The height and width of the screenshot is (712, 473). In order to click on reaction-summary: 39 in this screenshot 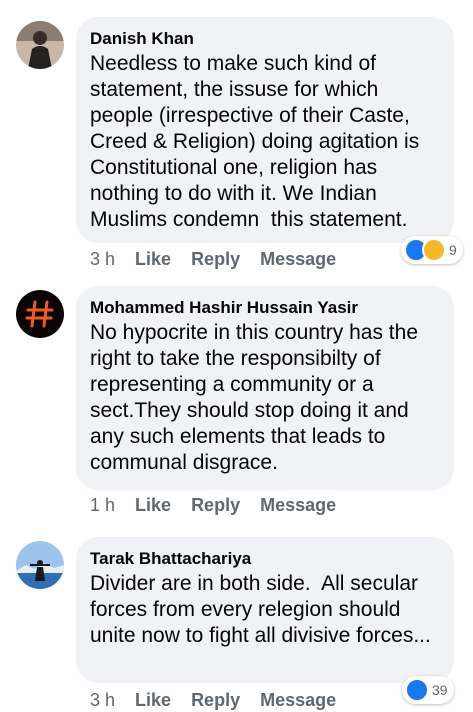, I will do `click(428, 690)`.